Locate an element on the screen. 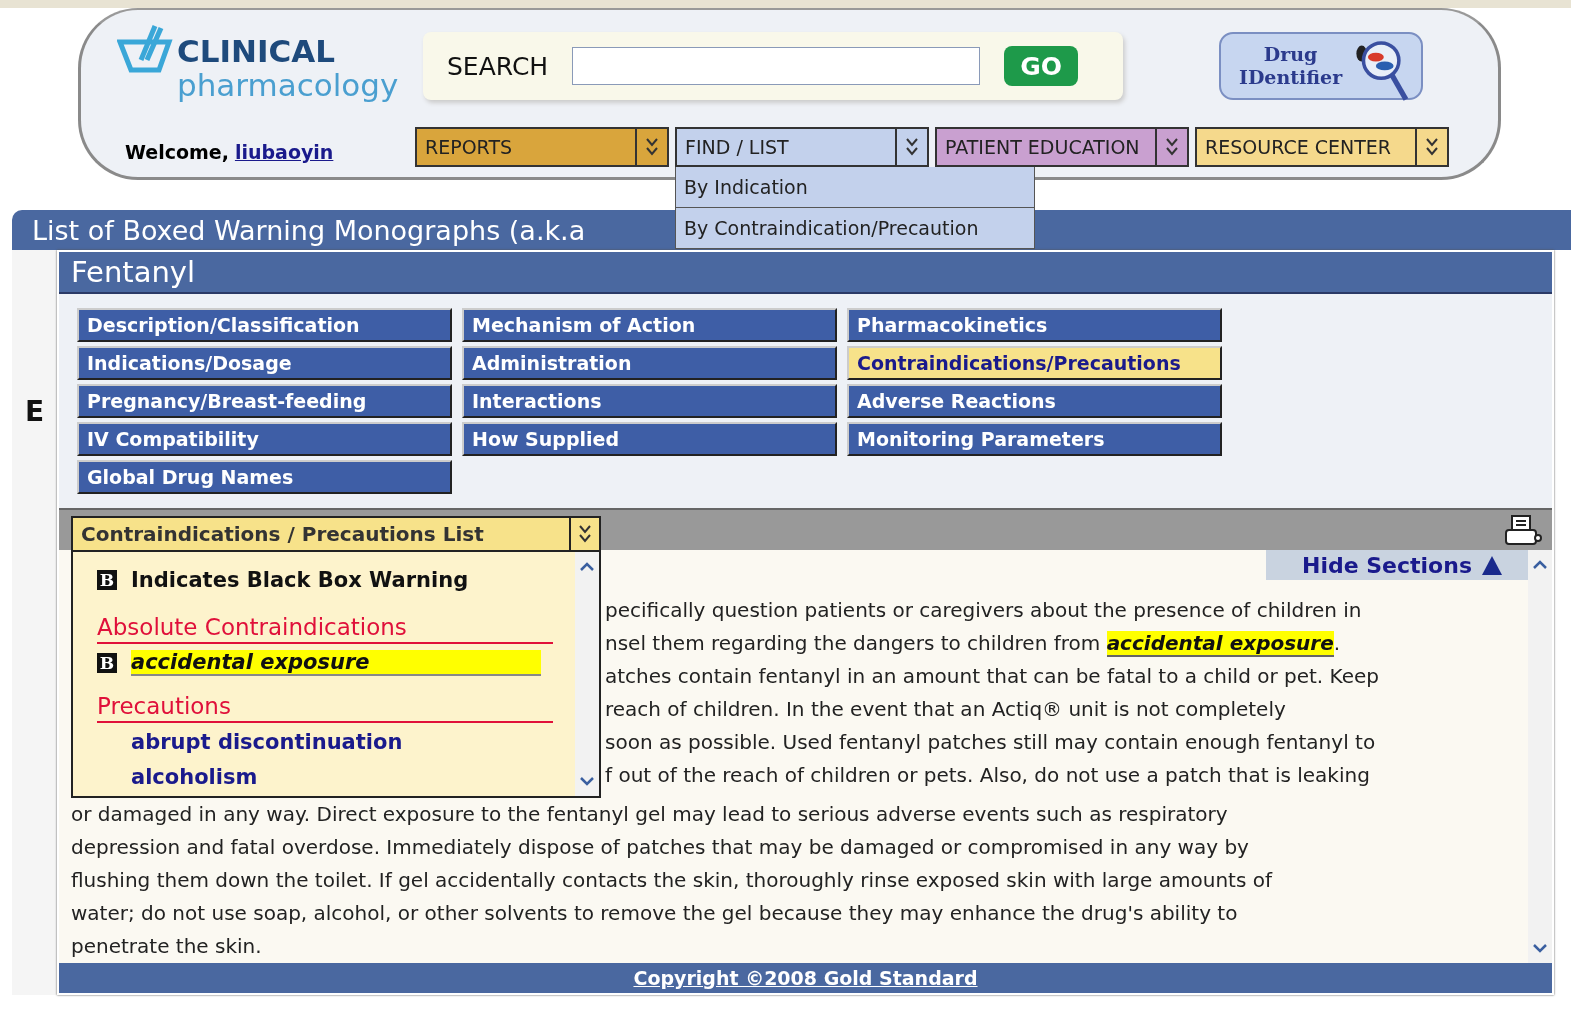 Image resolution: width=1571 pixels, height=1013 pixels. text-line: or damaged in any way. Direct exposure to the fentanyl gel may lead to serious adverse events such as respiratory is located at coordinates (650, 814).